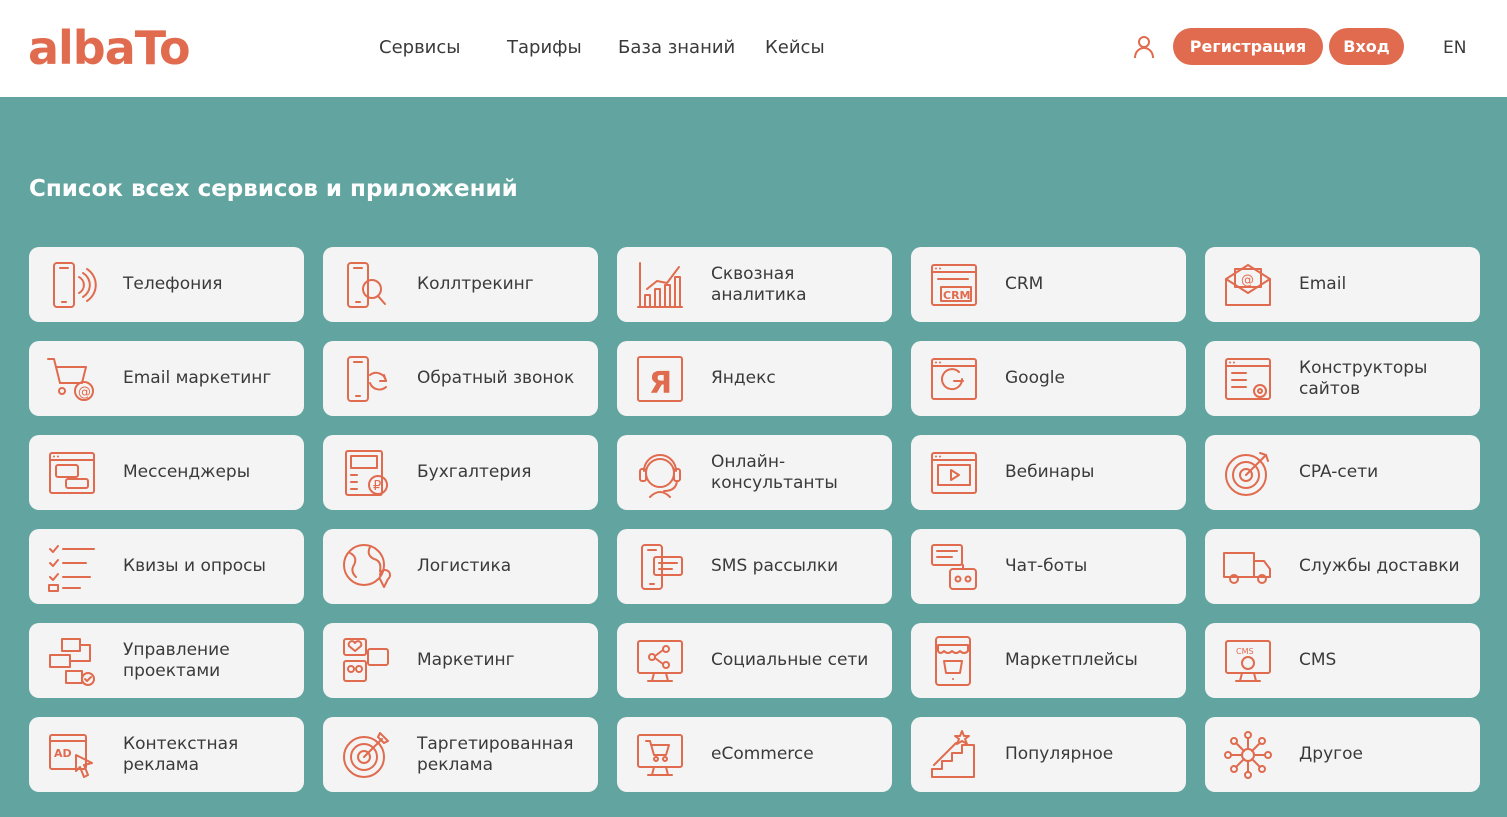 This screenshot has width=1507, height=817. Describe the element at coordinates (72, 567) in the screenshot. I see `checklist-icon` at that location.